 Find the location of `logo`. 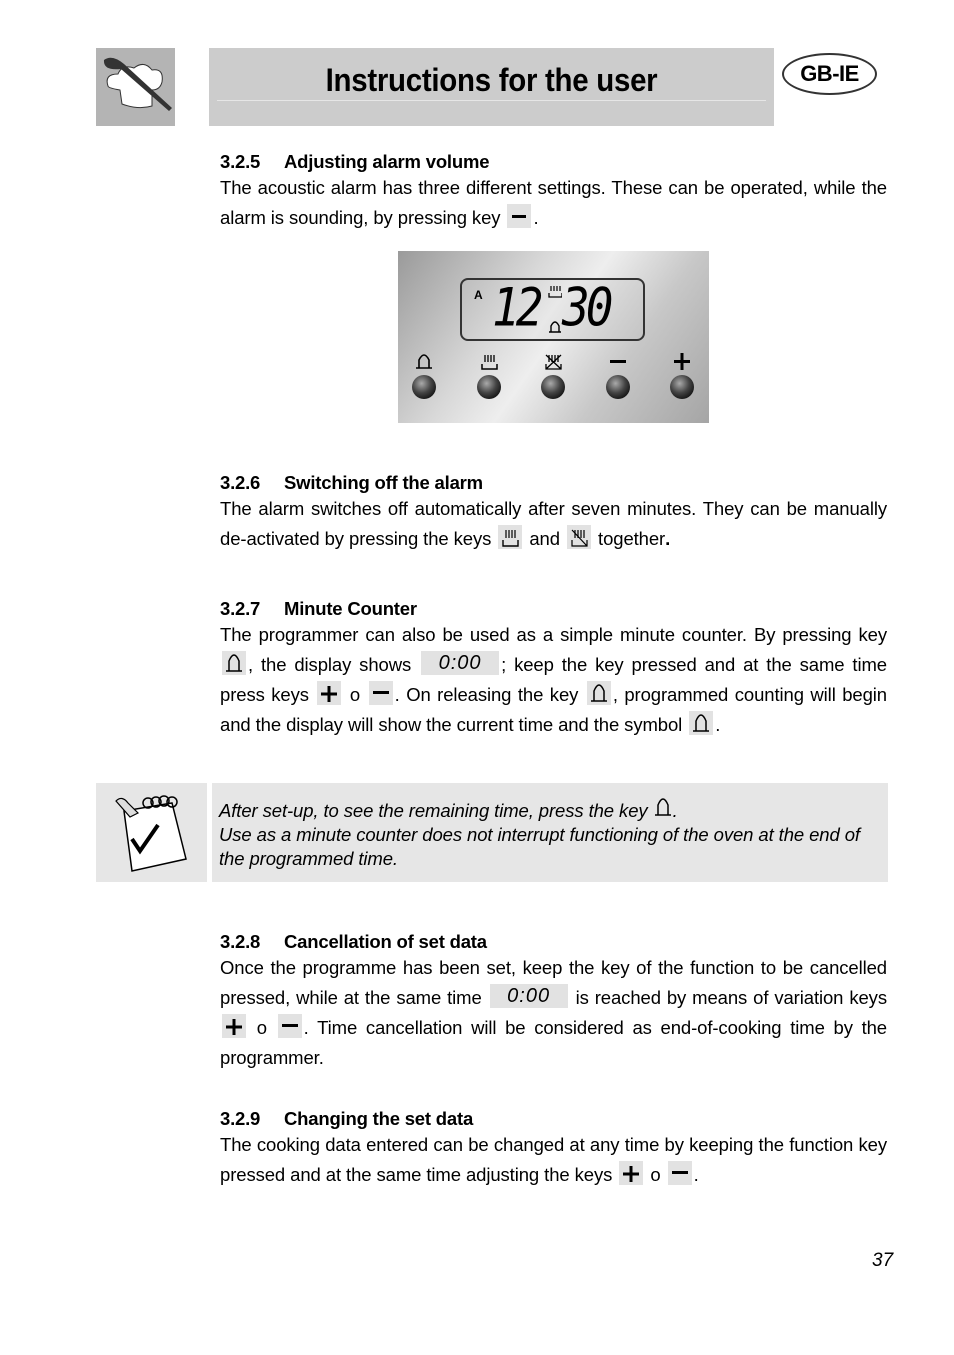

logo is located at coordinates (135, 87).